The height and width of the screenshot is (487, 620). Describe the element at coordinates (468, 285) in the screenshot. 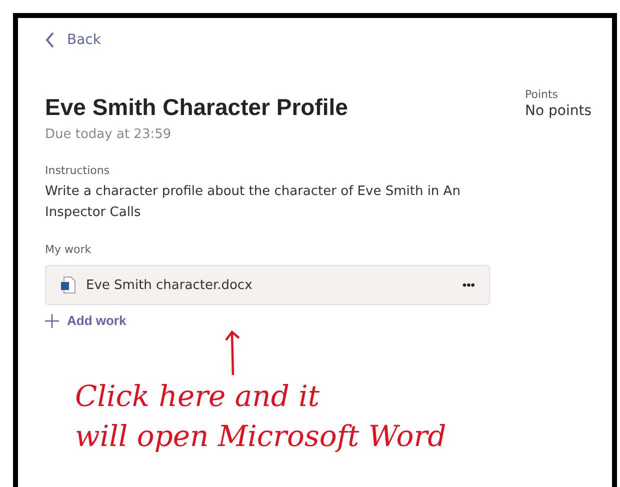

I see `more-button: •••` at that location.